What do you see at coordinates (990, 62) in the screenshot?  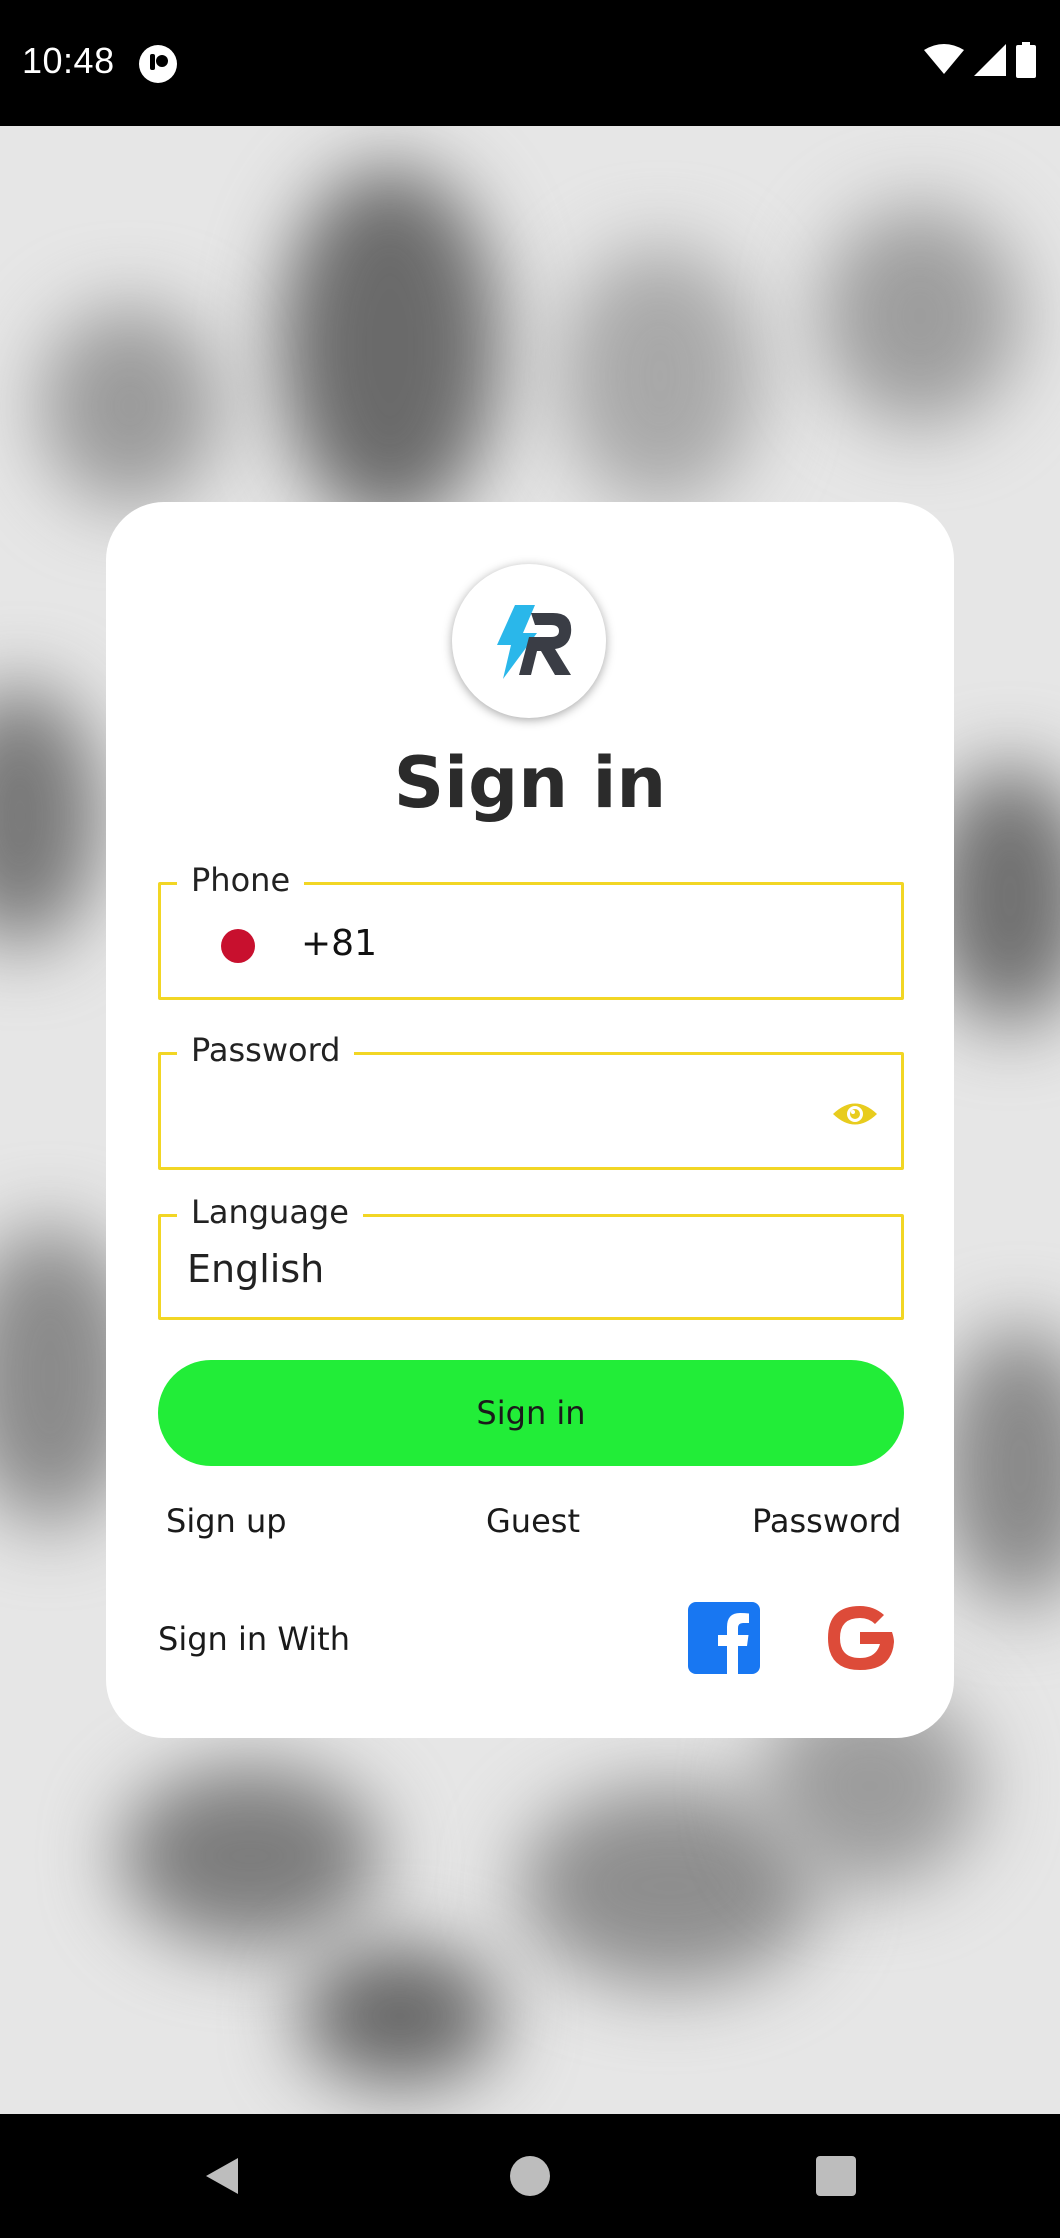 I see `signal-icon` at bounding box center [990, 62].